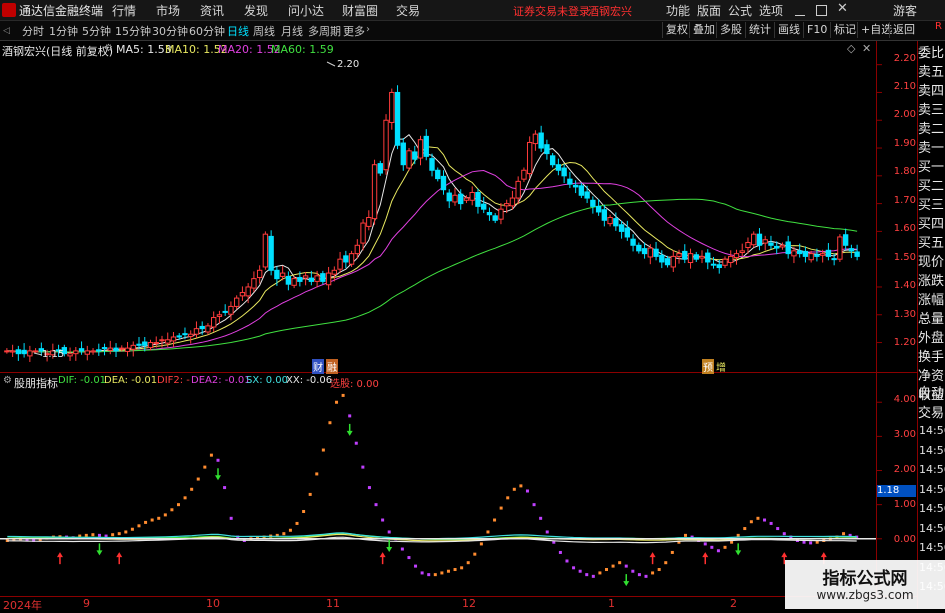 This screenshot has width=945, height=613. What do you see at coordinates (931, 358) in the screenshot?
I see `side-panel-item: 换手` at bounding box center [931, 358].